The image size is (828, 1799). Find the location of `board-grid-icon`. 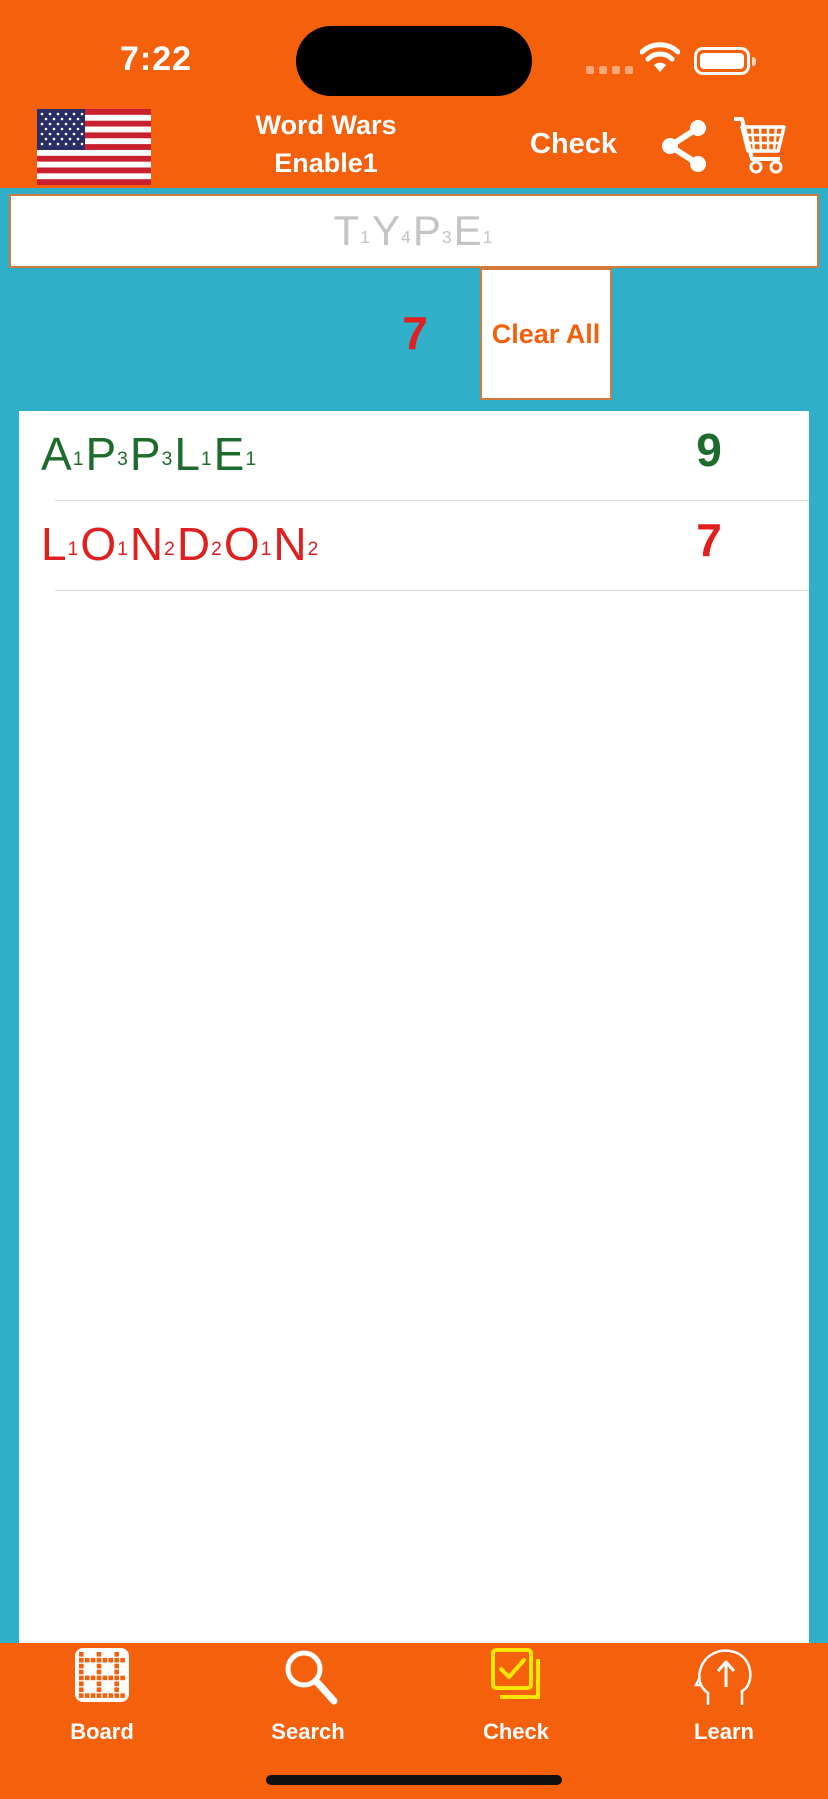

board-grid-icon is located at coordinates (102, 1675).